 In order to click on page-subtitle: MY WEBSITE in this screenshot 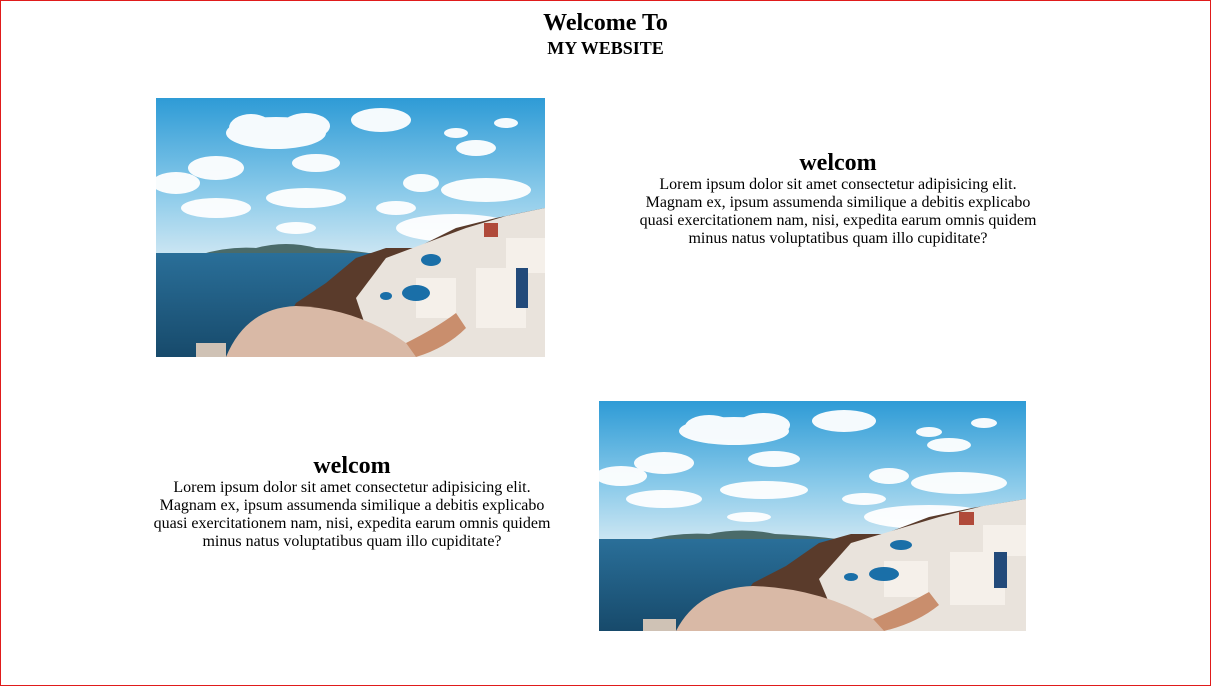, I will do `click(605, 48)`.